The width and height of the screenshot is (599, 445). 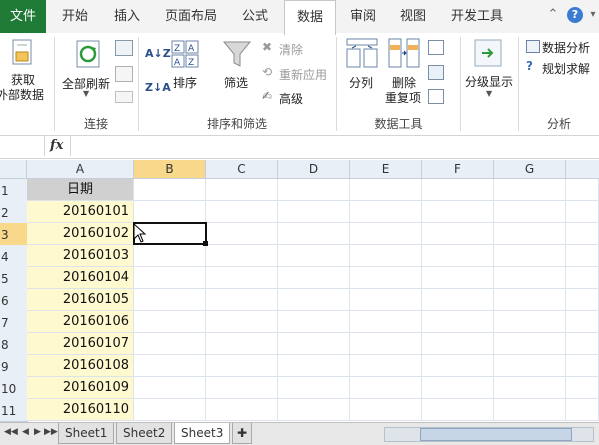 I want to click on fill-handle, so click(x=205, y=243).